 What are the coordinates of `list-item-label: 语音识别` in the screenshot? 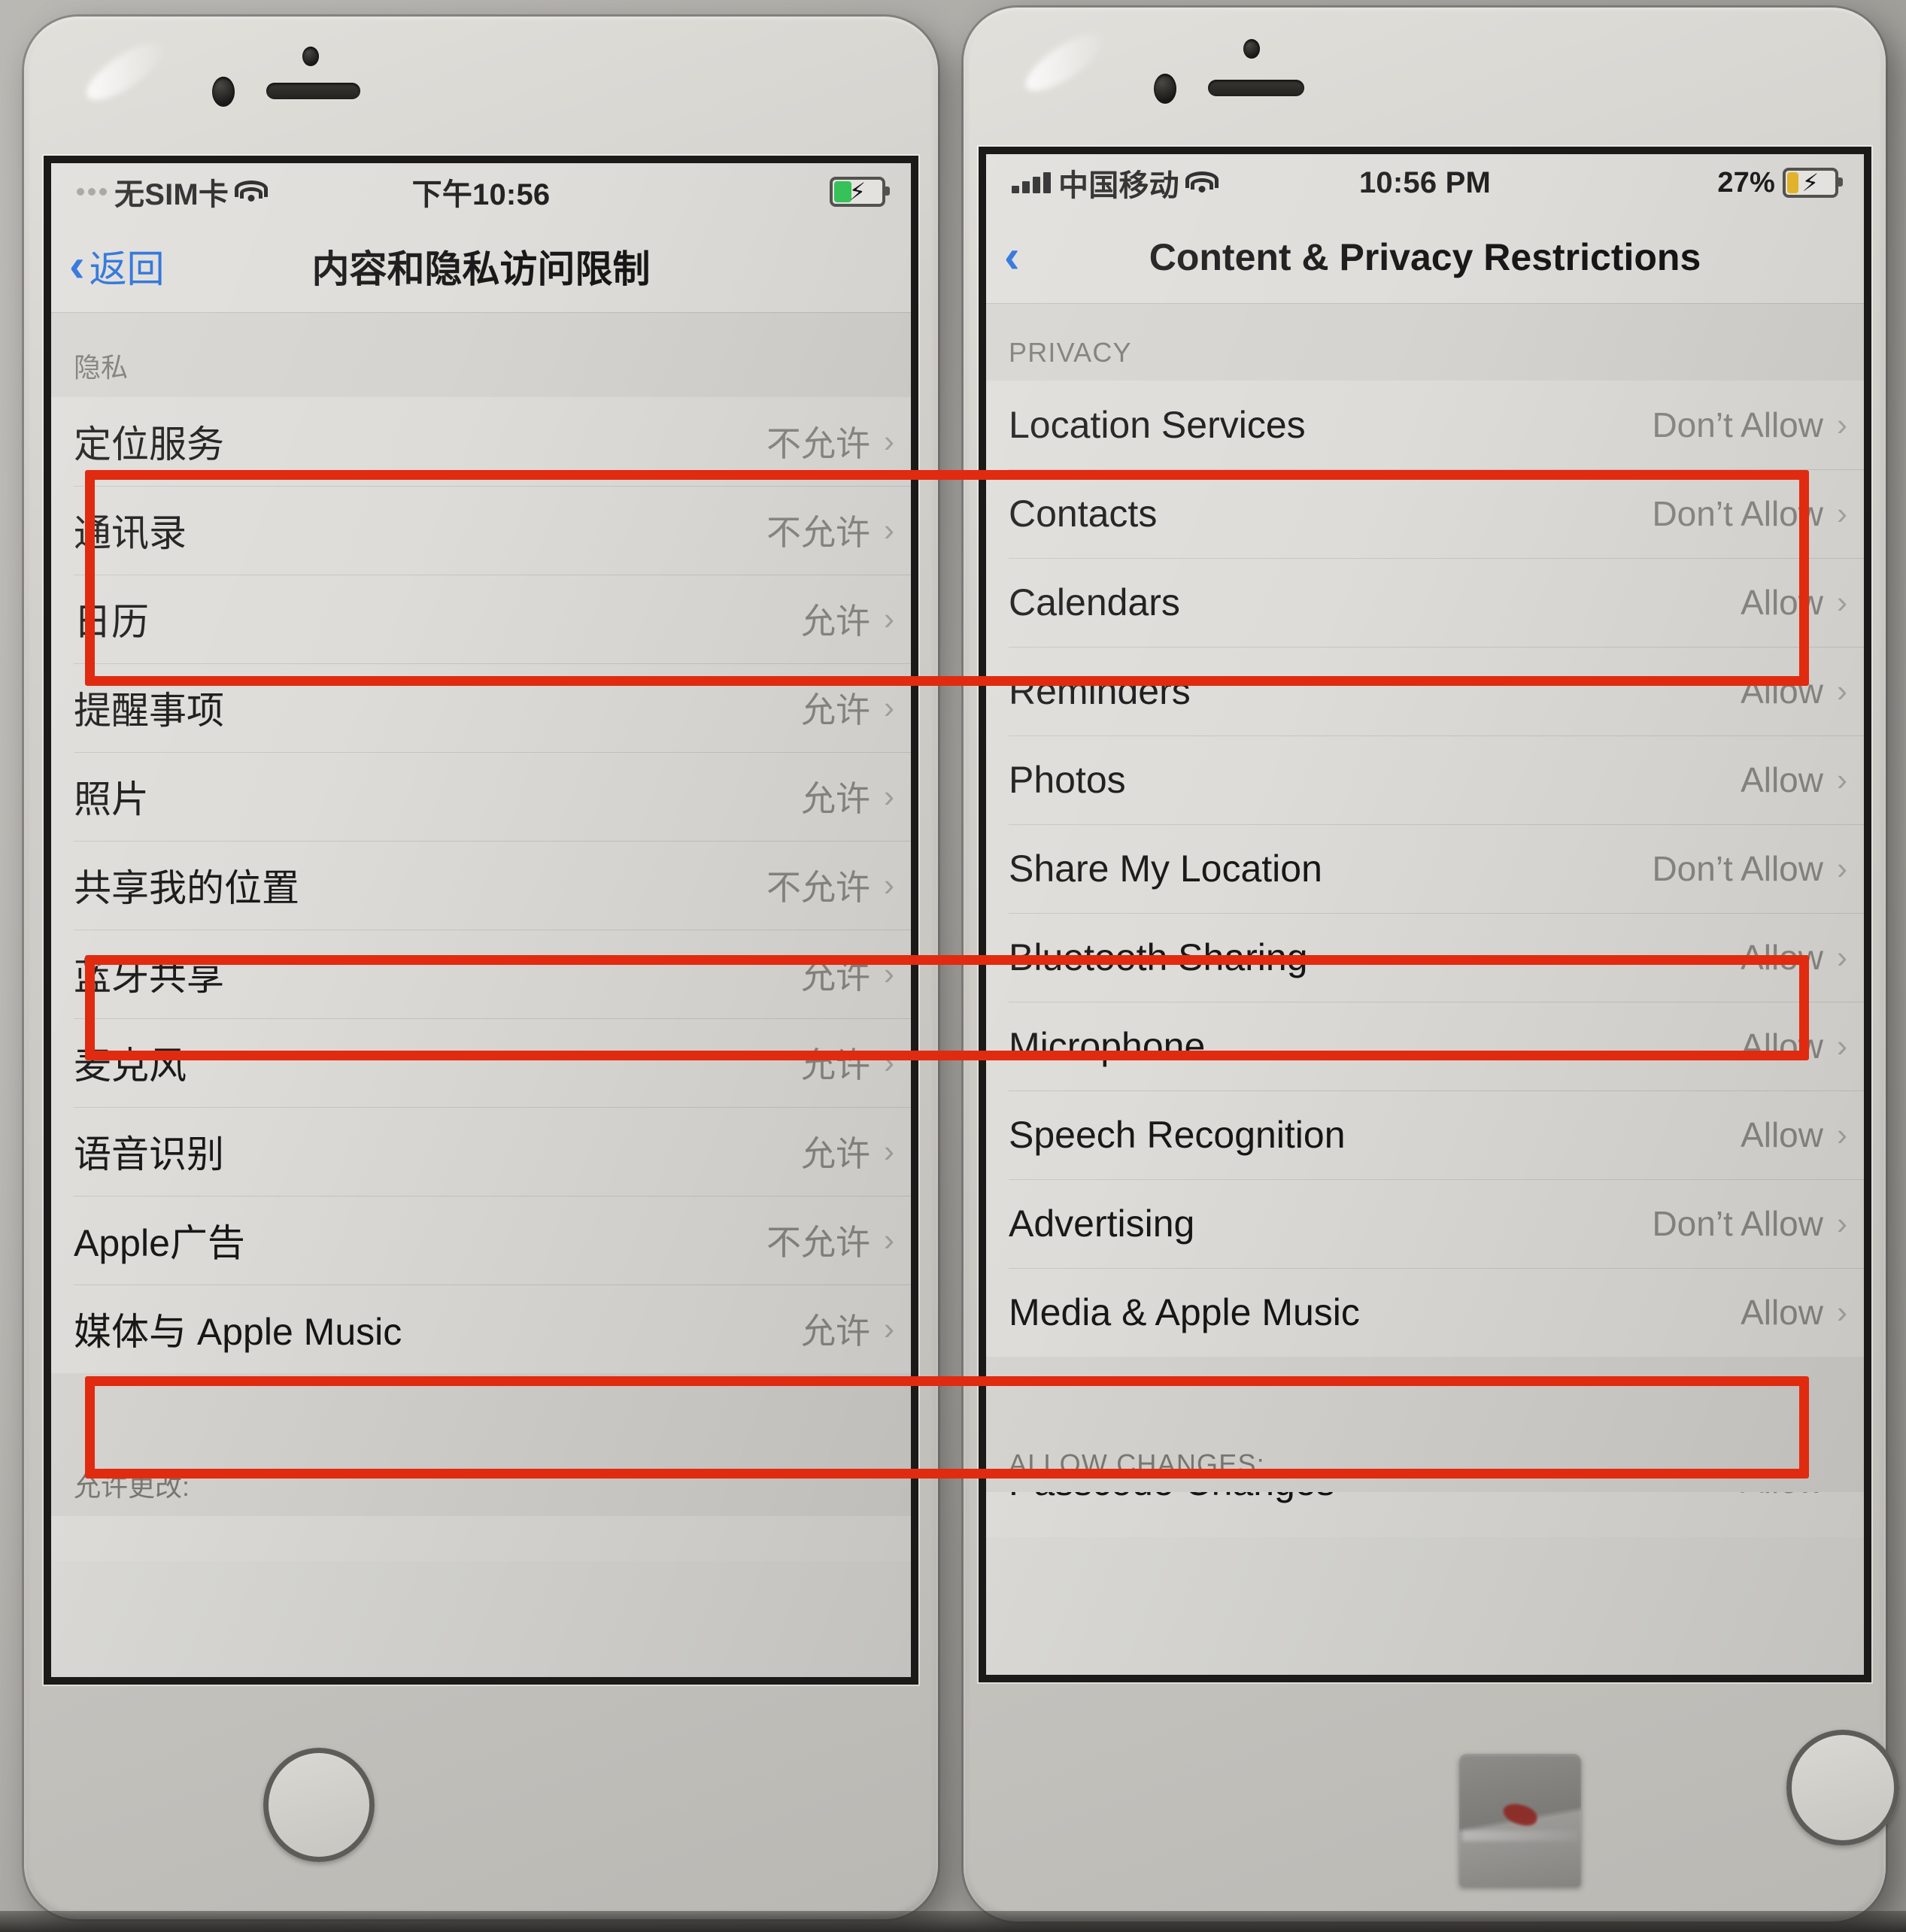 It's located at (149, 1154).